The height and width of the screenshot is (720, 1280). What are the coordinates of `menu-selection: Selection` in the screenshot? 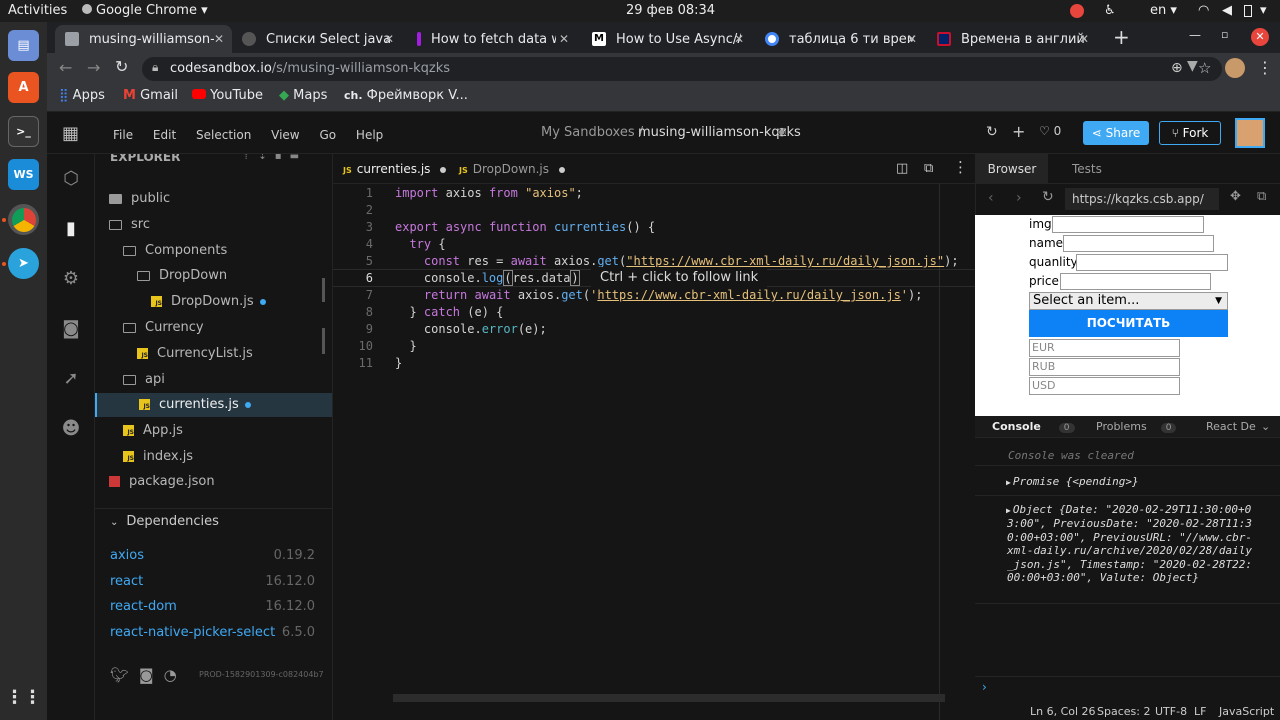 It's located at (223, 135).